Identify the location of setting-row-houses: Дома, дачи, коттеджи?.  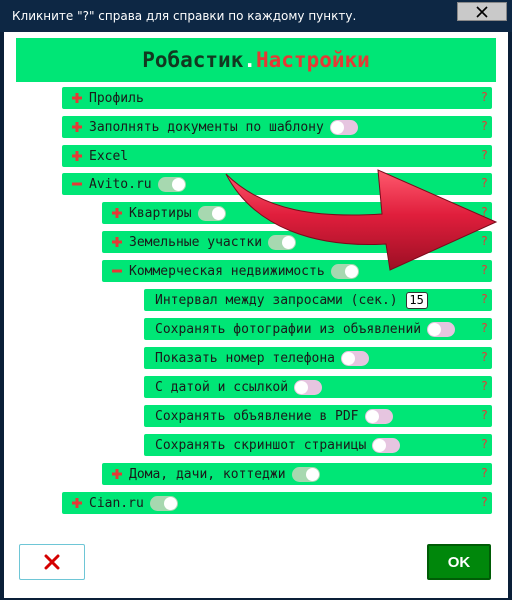
(297, 474).